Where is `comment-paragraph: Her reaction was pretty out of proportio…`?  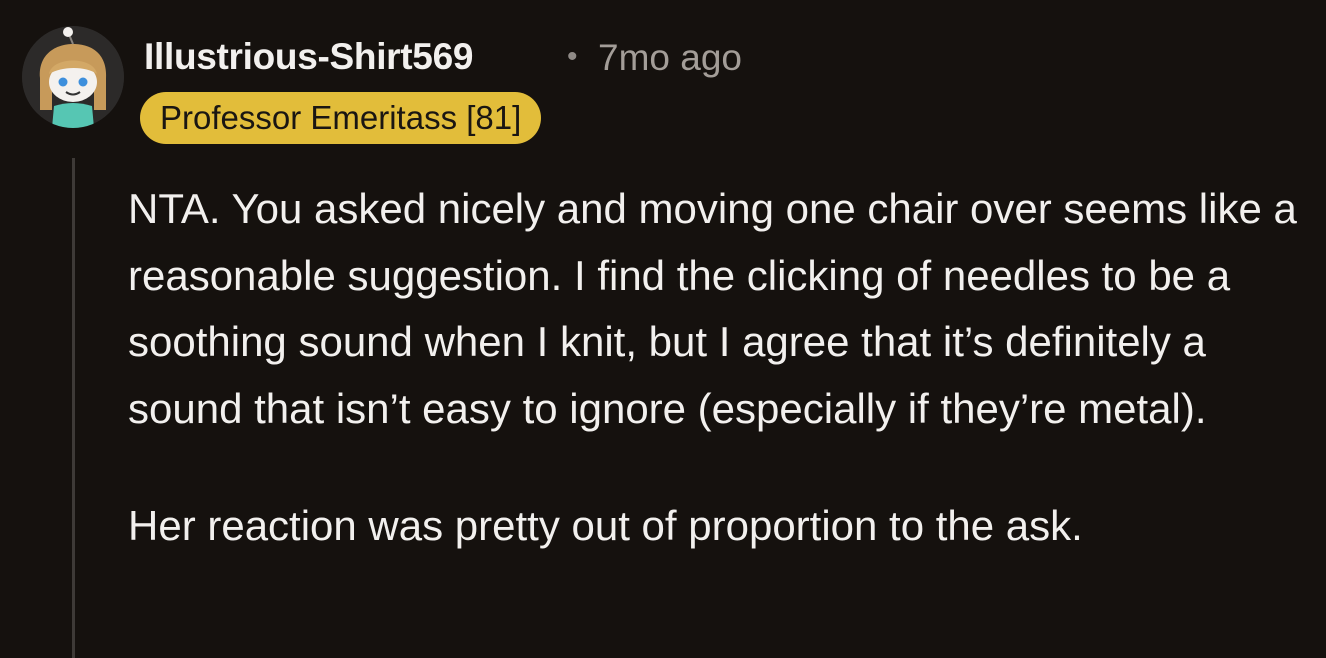 comment-paragraph: Her reaction was pretty out of proportio… is located at coordinates (605, 525).